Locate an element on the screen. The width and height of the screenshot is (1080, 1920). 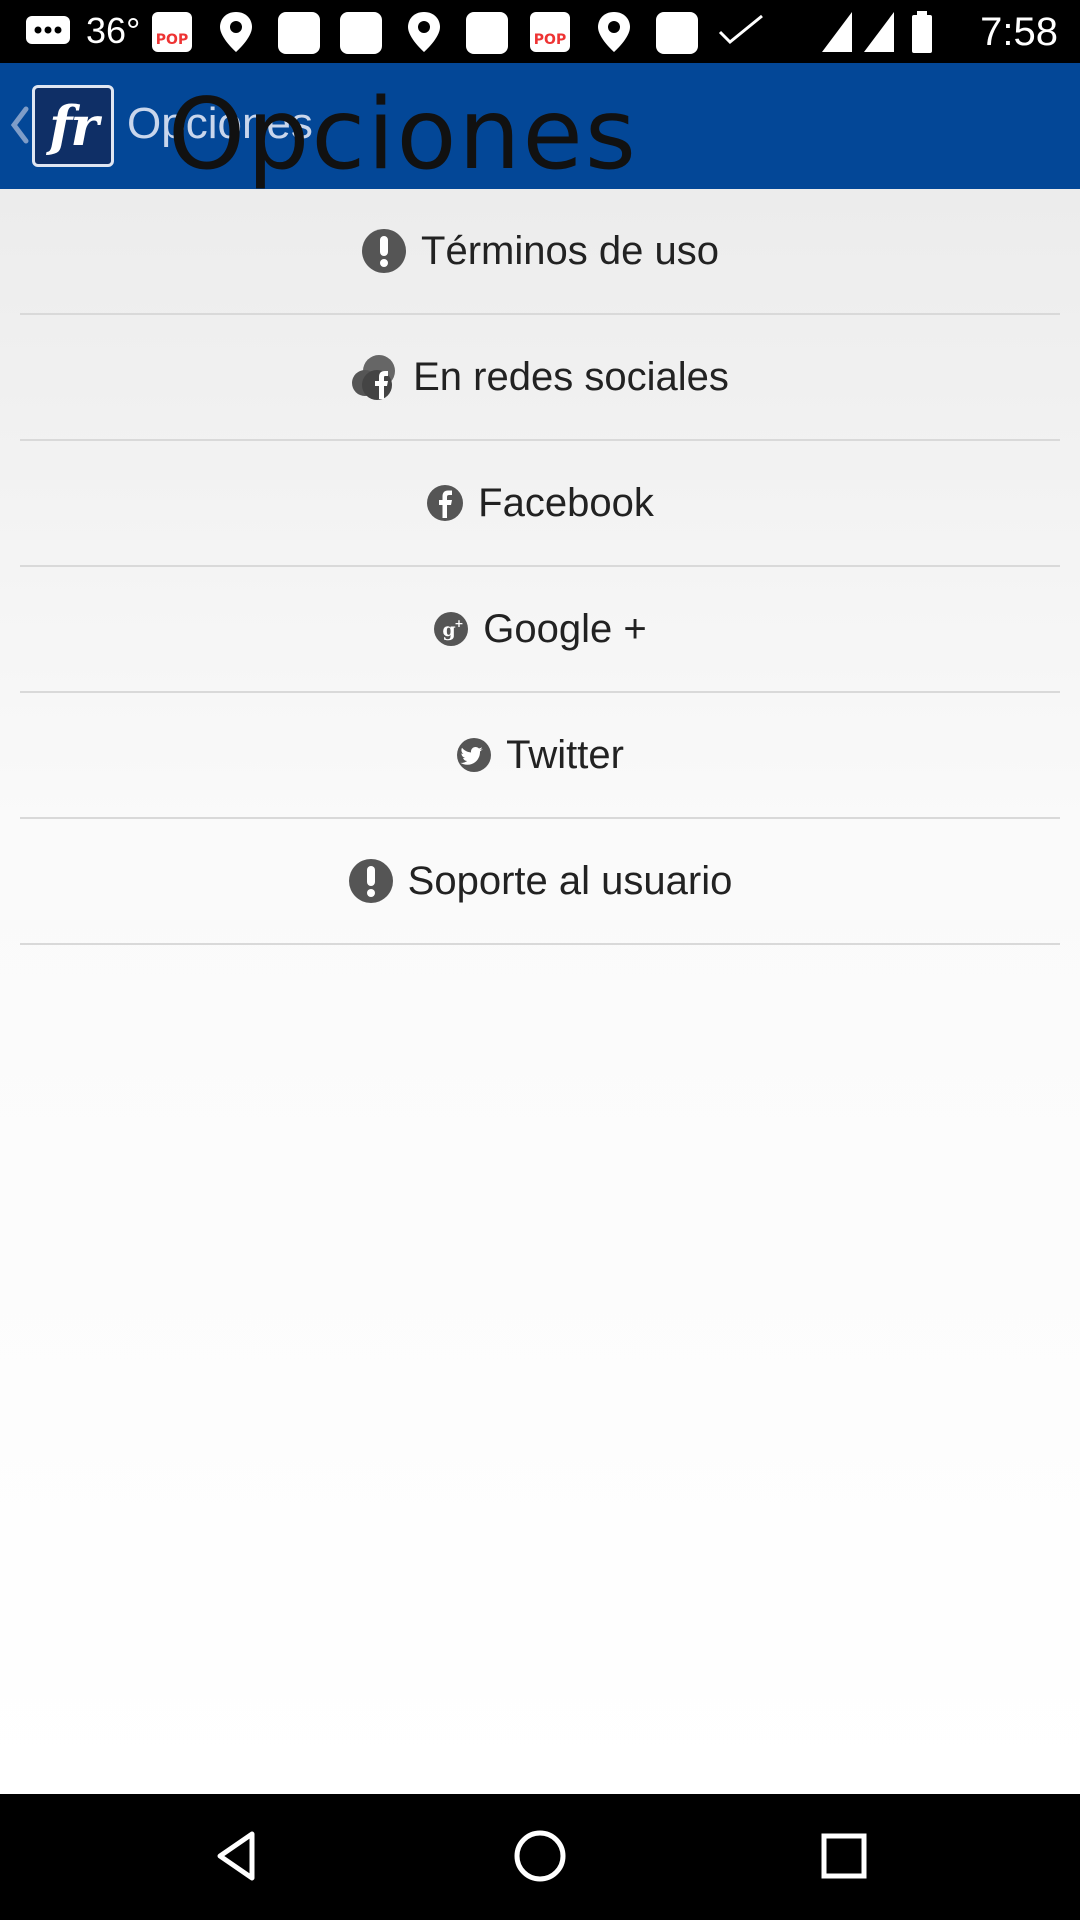
menu-item-label: Google + is located at coordinates (565, 628).